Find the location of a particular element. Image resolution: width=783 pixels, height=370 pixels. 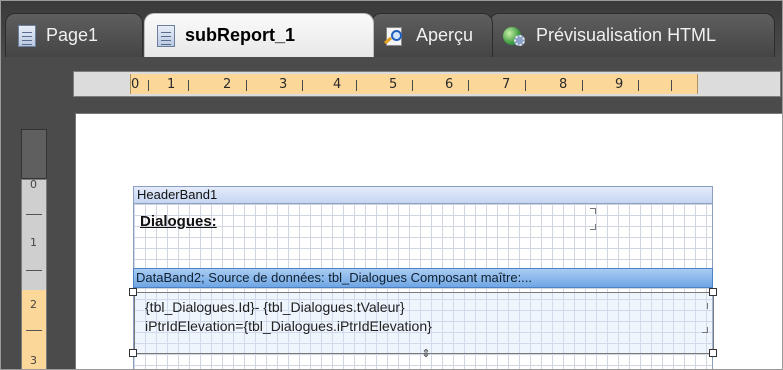

ruler-active-range: 0 1 2 3 4 5 6 7 8 9 is located at coordinates (414, 84).